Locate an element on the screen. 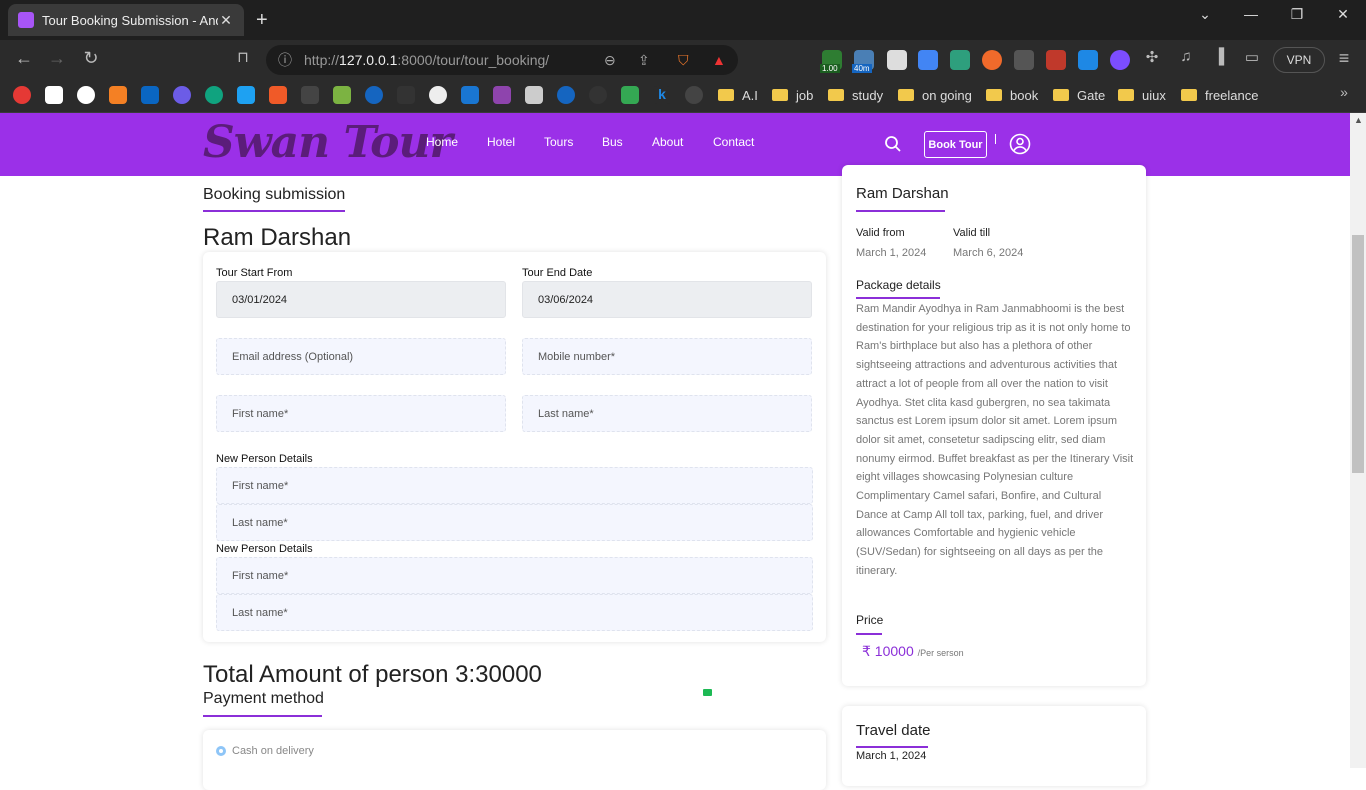 The image size is (1366, 790). close-tab-icon: ✕ is located at coordinates (226, 20).